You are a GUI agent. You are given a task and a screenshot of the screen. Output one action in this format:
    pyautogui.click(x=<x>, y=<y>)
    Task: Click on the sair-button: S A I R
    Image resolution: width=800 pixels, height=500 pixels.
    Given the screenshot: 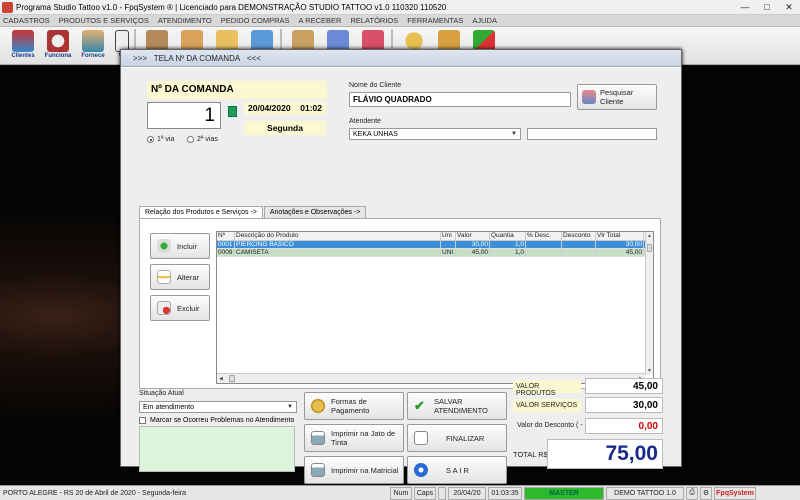 What is the action you would take?
    pyautogui.click(x=457, y=470)
    